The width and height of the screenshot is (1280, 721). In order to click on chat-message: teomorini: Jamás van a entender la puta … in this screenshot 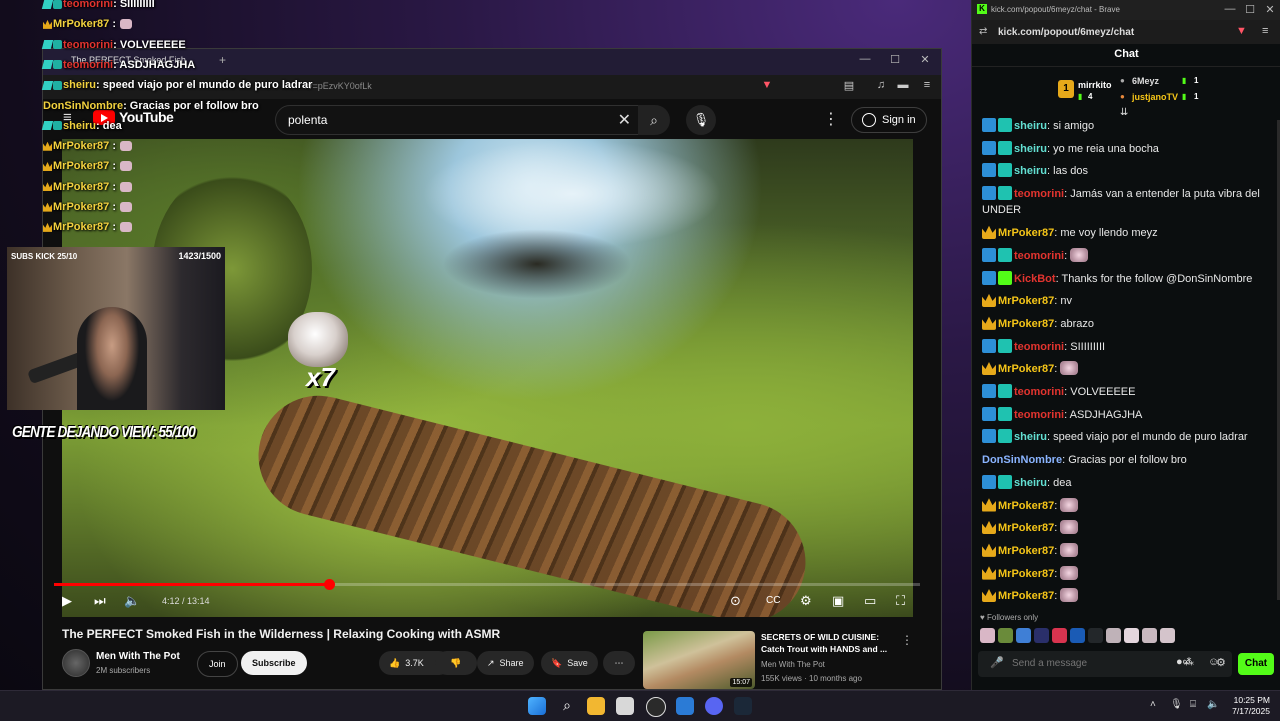, I will do `click(1128, 202)`.